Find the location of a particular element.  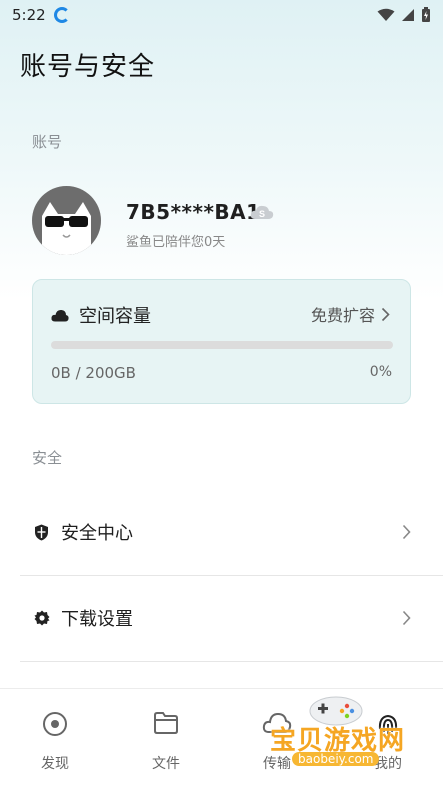

shield-icon is located at coordinates (41, 532).